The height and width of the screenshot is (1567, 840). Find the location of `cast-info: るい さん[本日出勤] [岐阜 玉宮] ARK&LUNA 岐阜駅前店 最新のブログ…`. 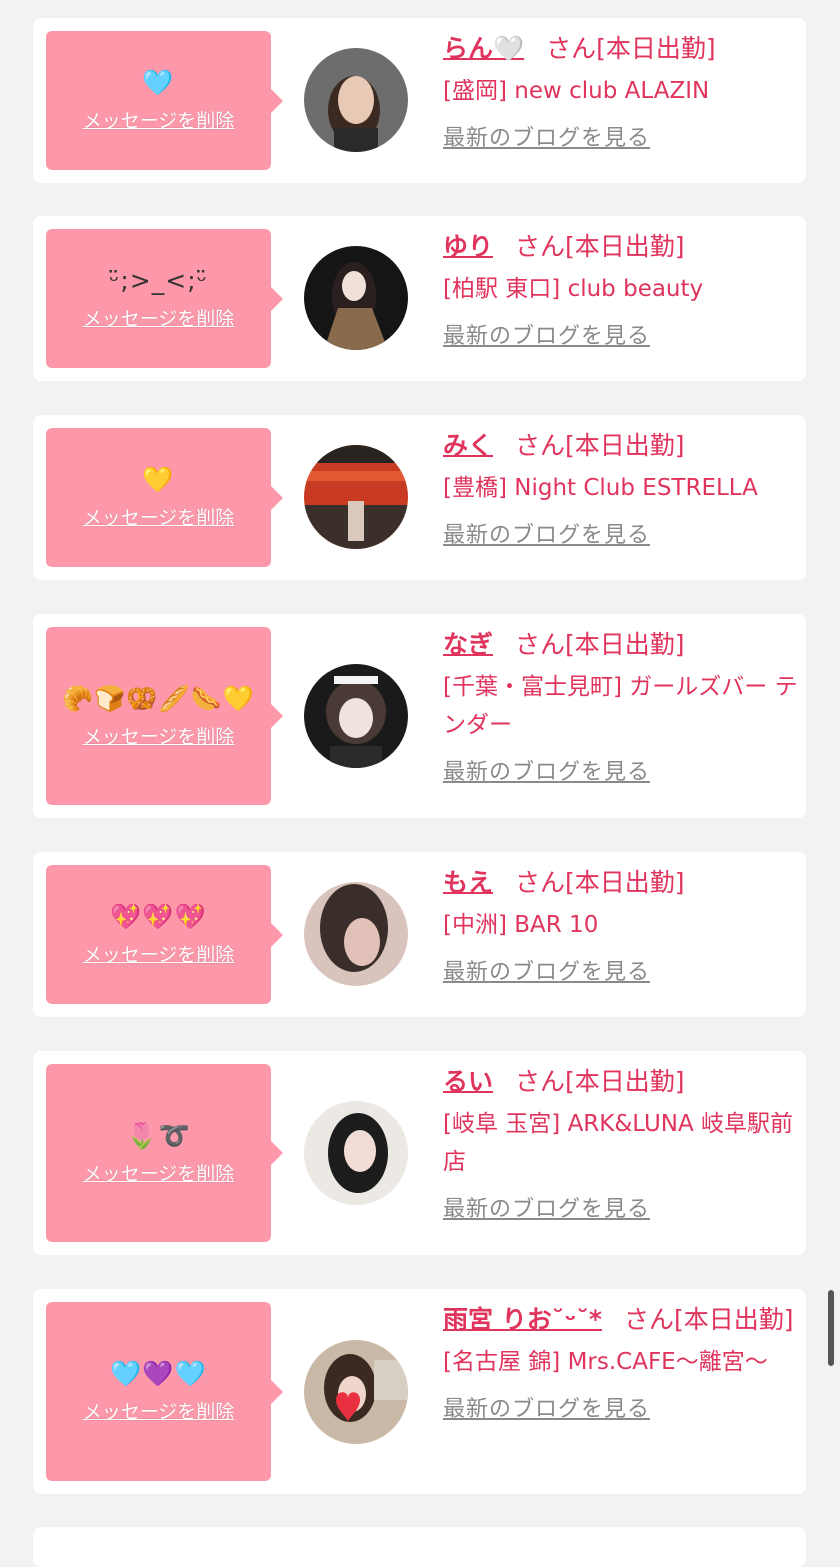

cast-info: るい さん[本日出勤] [岐阜 玉宮] ARK&LUNA 岐阜駅前店 最新のブログ… is located at coordinates (620, 1144).